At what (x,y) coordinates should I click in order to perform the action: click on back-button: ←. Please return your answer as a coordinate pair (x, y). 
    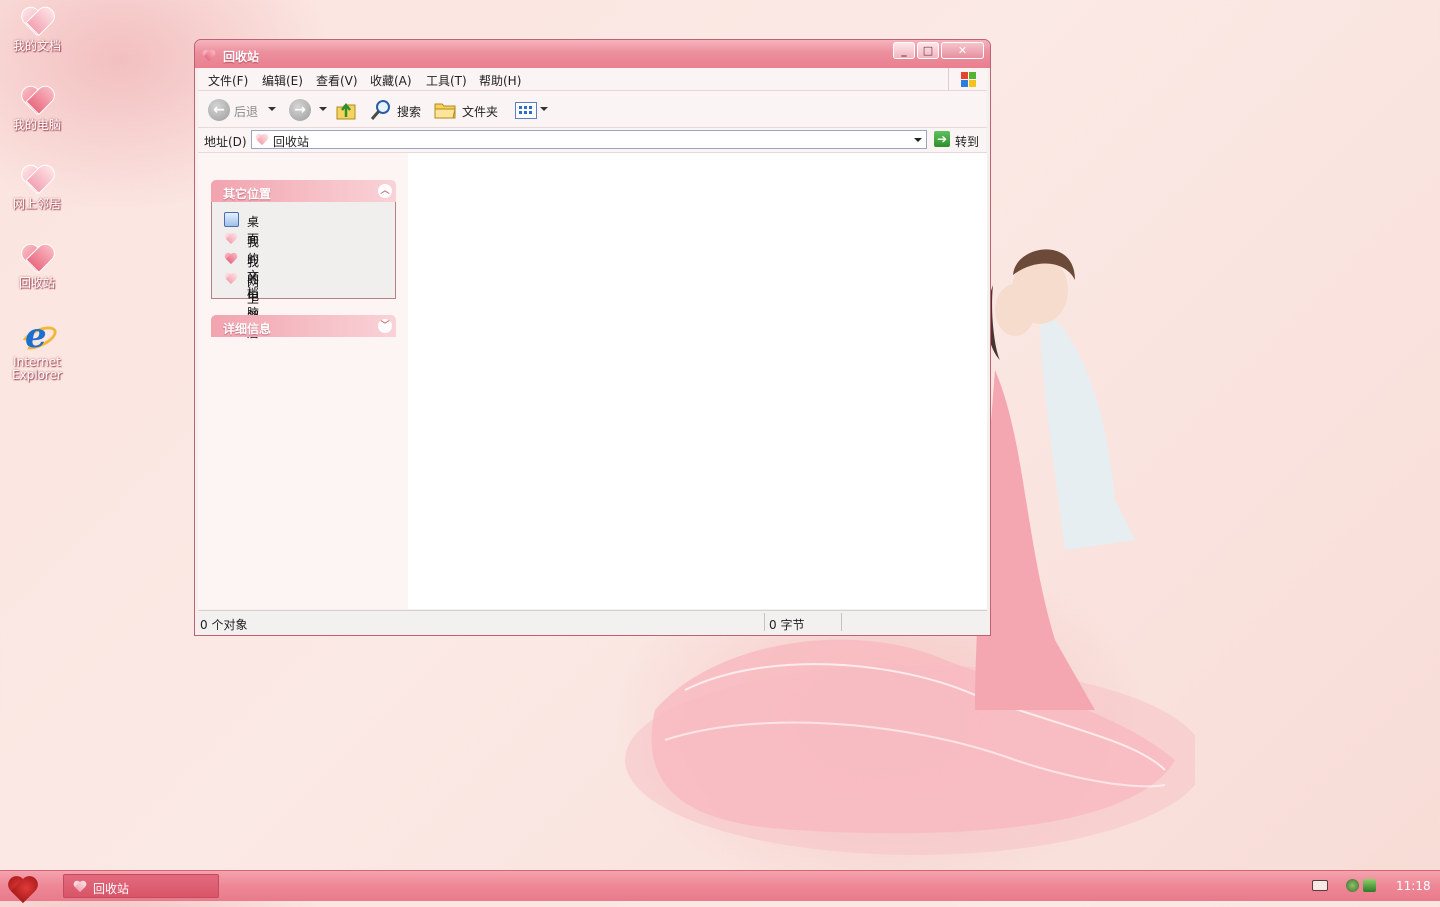
    Looking at the image, I should click on (219, 110).